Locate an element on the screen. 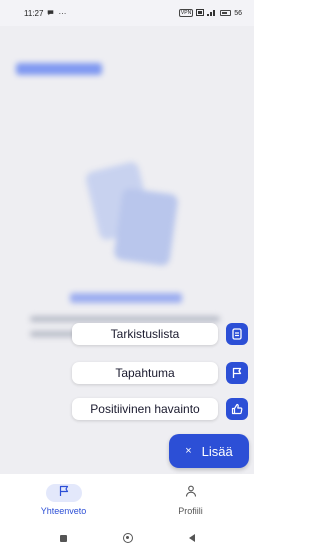 The height and width of the screenshot is (552, 320). back-icon is located at coordinates (191, 538).